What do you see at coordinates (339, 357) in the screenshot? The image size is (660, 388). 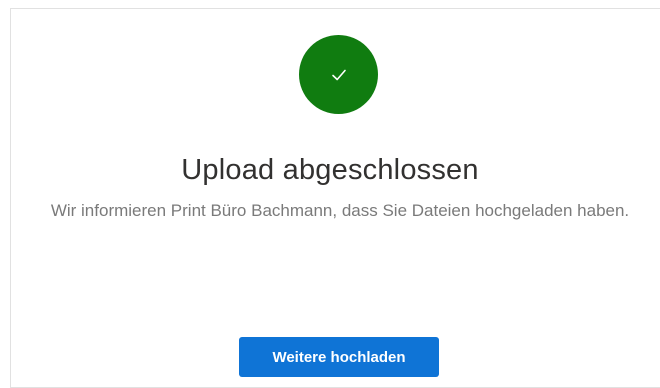 I see `upload-more-button: Weitere hochladen` at bounding box center [339, 357].